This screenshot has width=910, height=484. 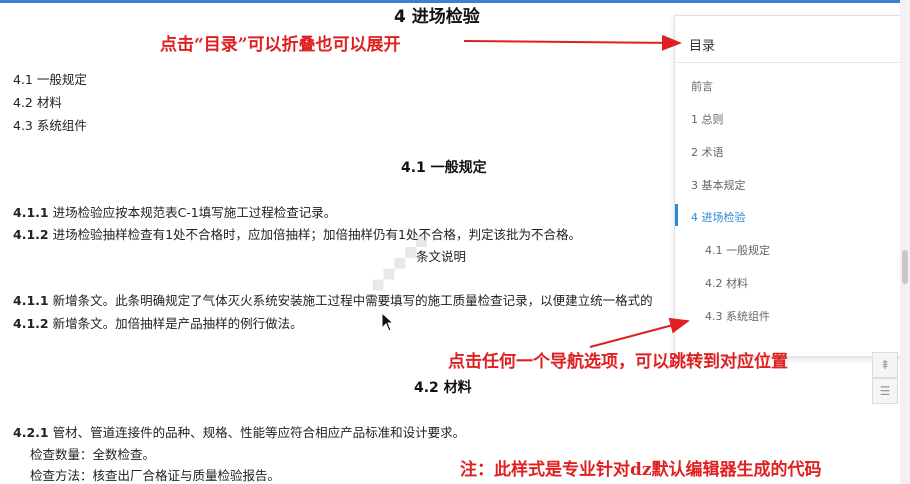 What do you see at coordinates (639, 332) in the screenshot?
I see `arrow-to-toc-items` at bounding box center [639, 332].